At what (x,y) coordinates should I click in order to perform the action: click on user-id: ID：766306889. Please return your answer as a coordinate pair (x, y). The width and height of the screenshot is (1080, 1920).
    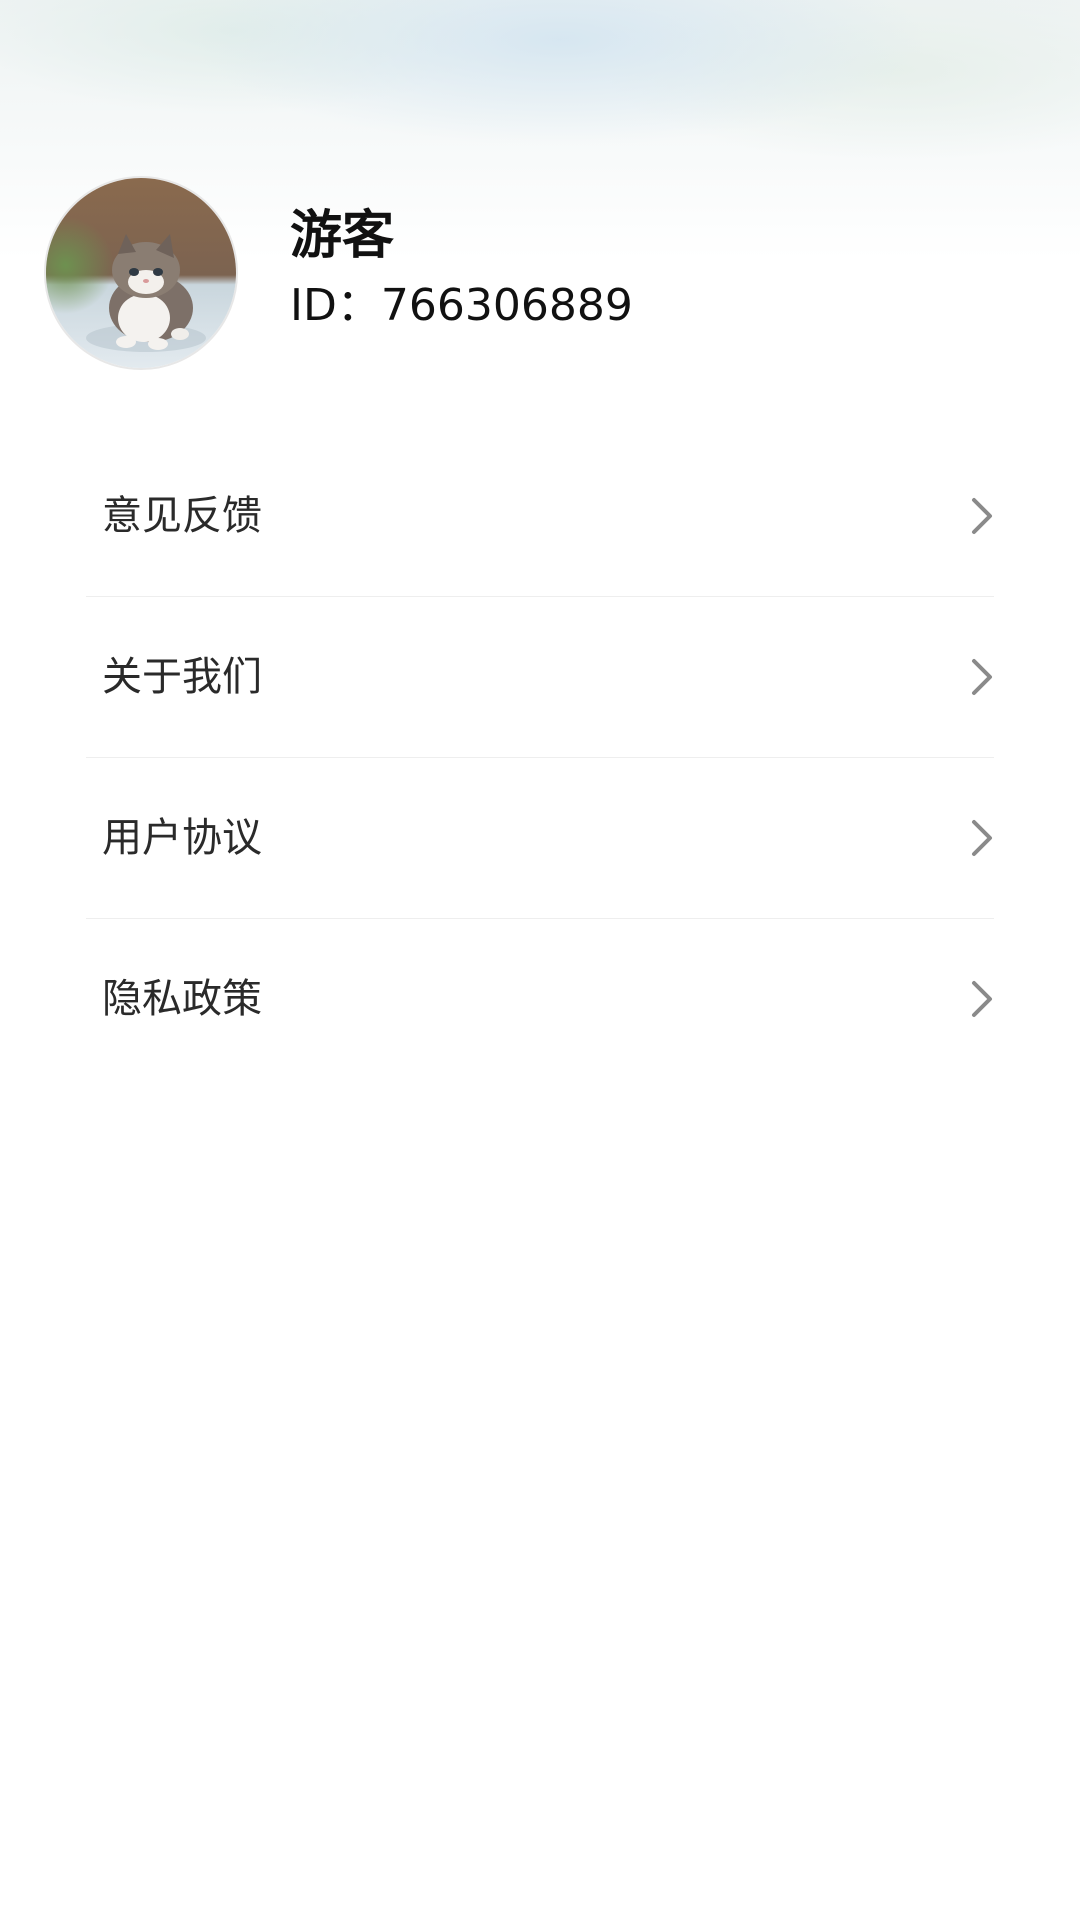
    Looking at the image, I should click on (461, 306).